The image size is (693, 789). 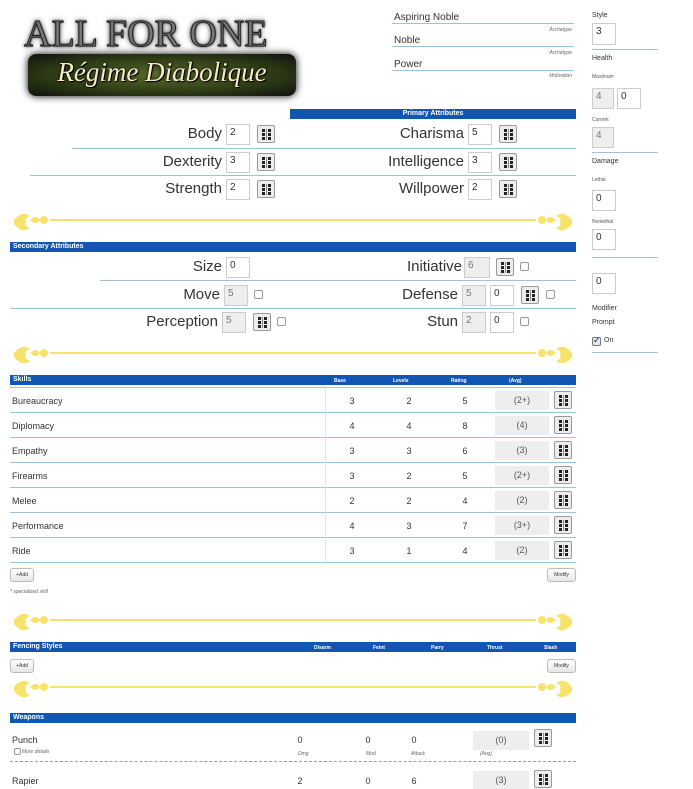 What do you see at coordinates (238, 267) in the screenshot?
I see `size-input: 0` at bounding box center [238, 267].